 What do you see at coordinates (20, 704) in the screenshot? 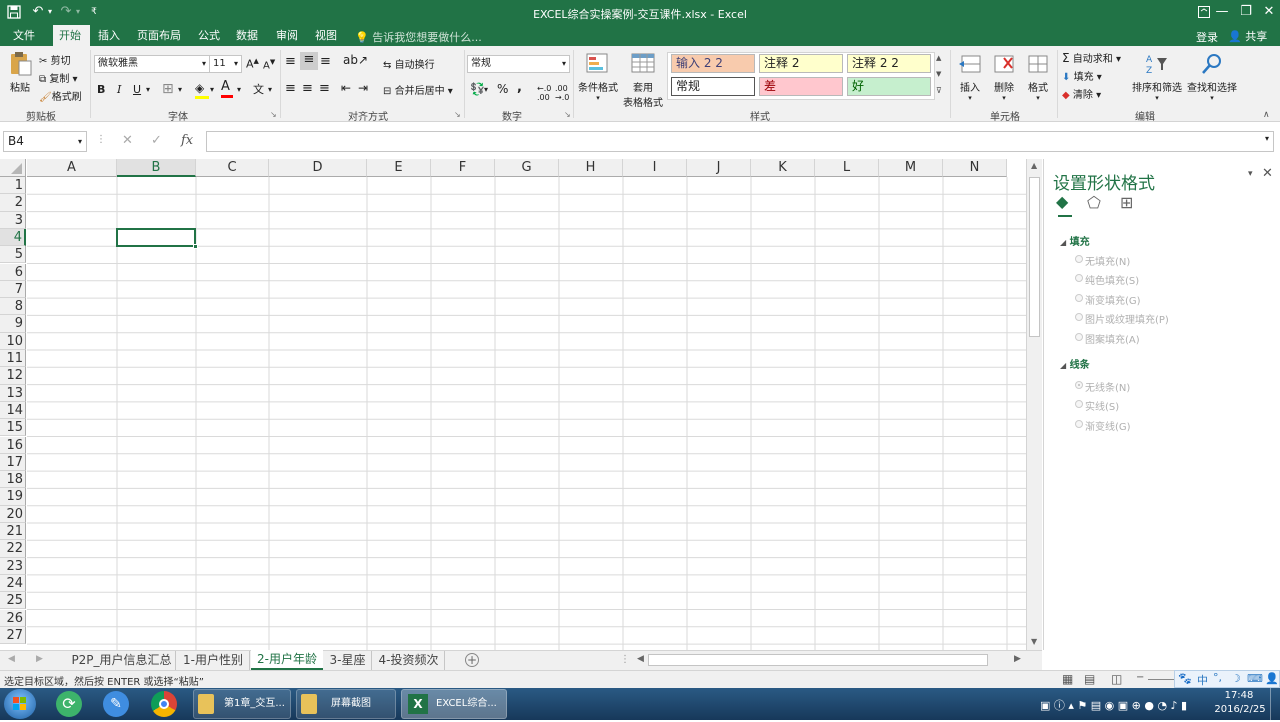
I see `start-button` at bounding box center [20, 704].